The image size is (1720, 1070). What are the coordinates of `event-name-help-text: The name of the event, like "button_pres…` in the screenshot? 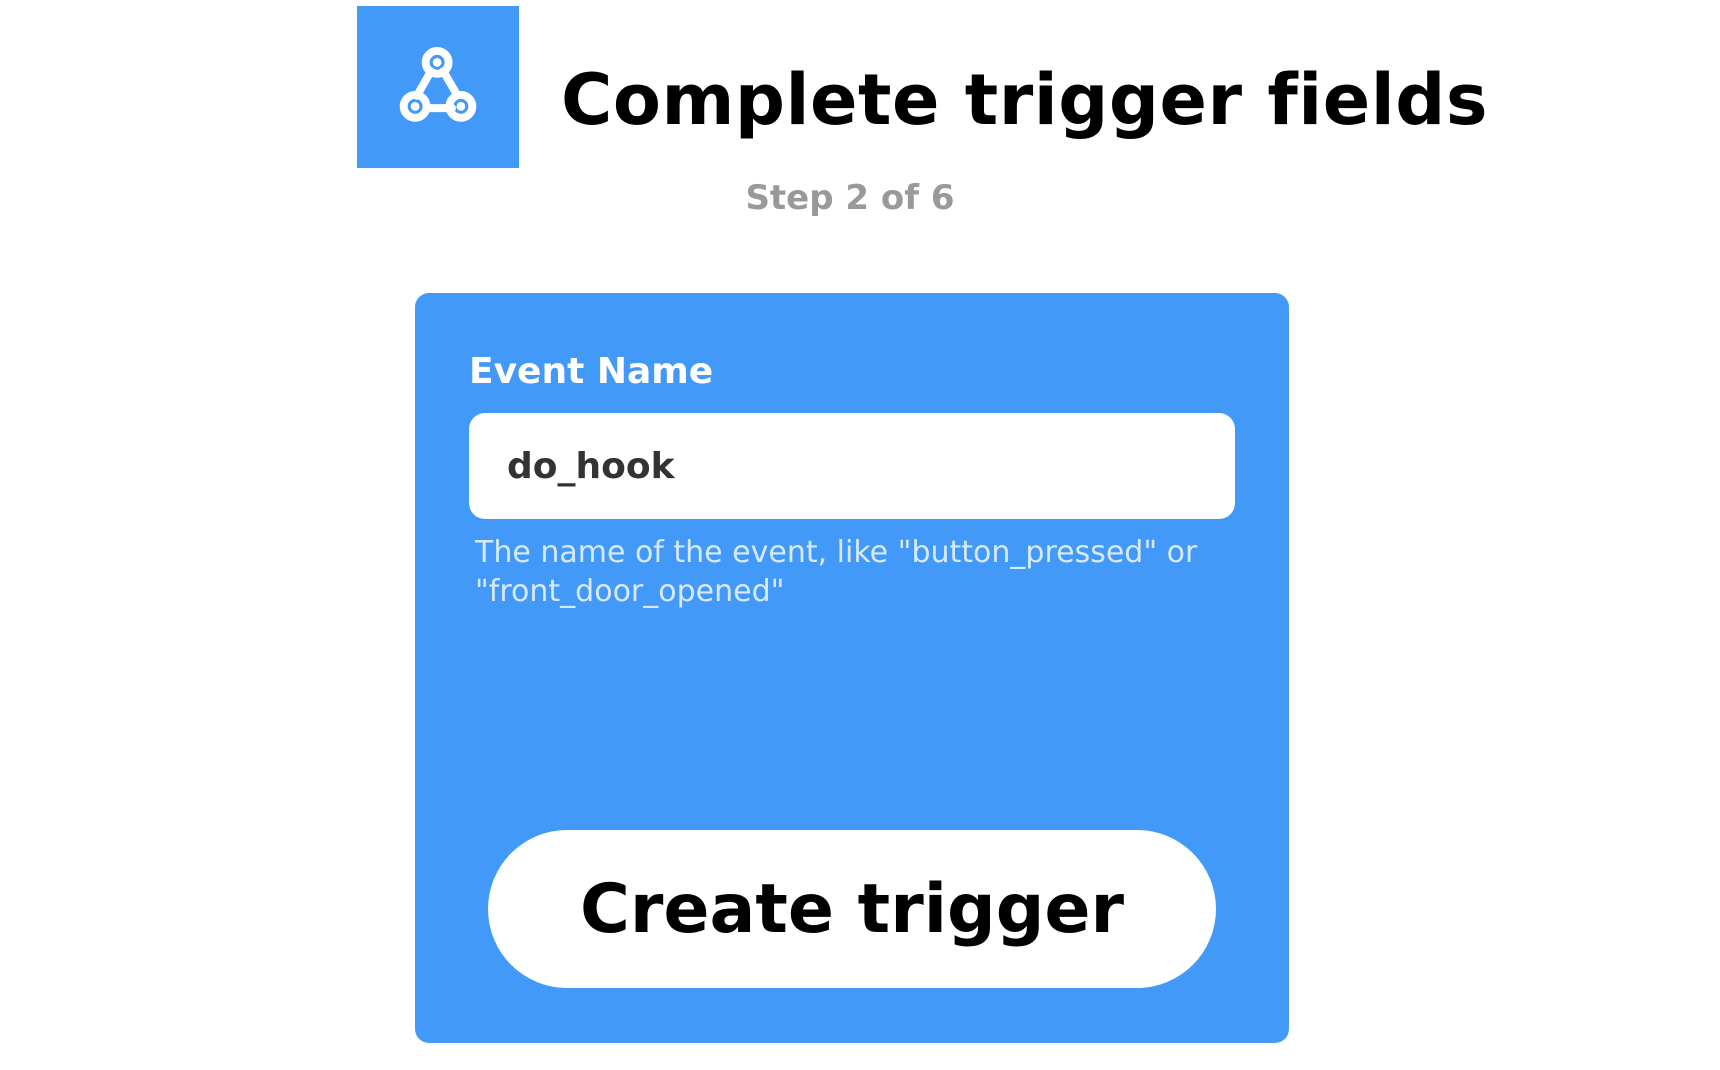 It's located at (836, 572).